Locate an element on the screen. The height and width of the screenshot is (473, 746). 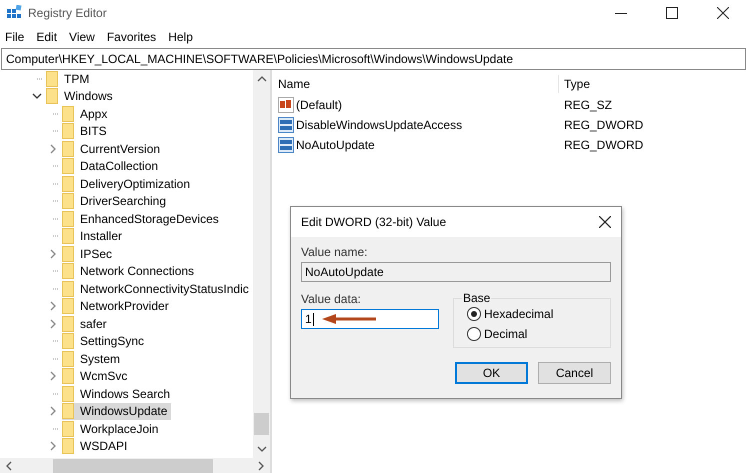
tree-item: SettingSync is located at coordinates (105, 341).